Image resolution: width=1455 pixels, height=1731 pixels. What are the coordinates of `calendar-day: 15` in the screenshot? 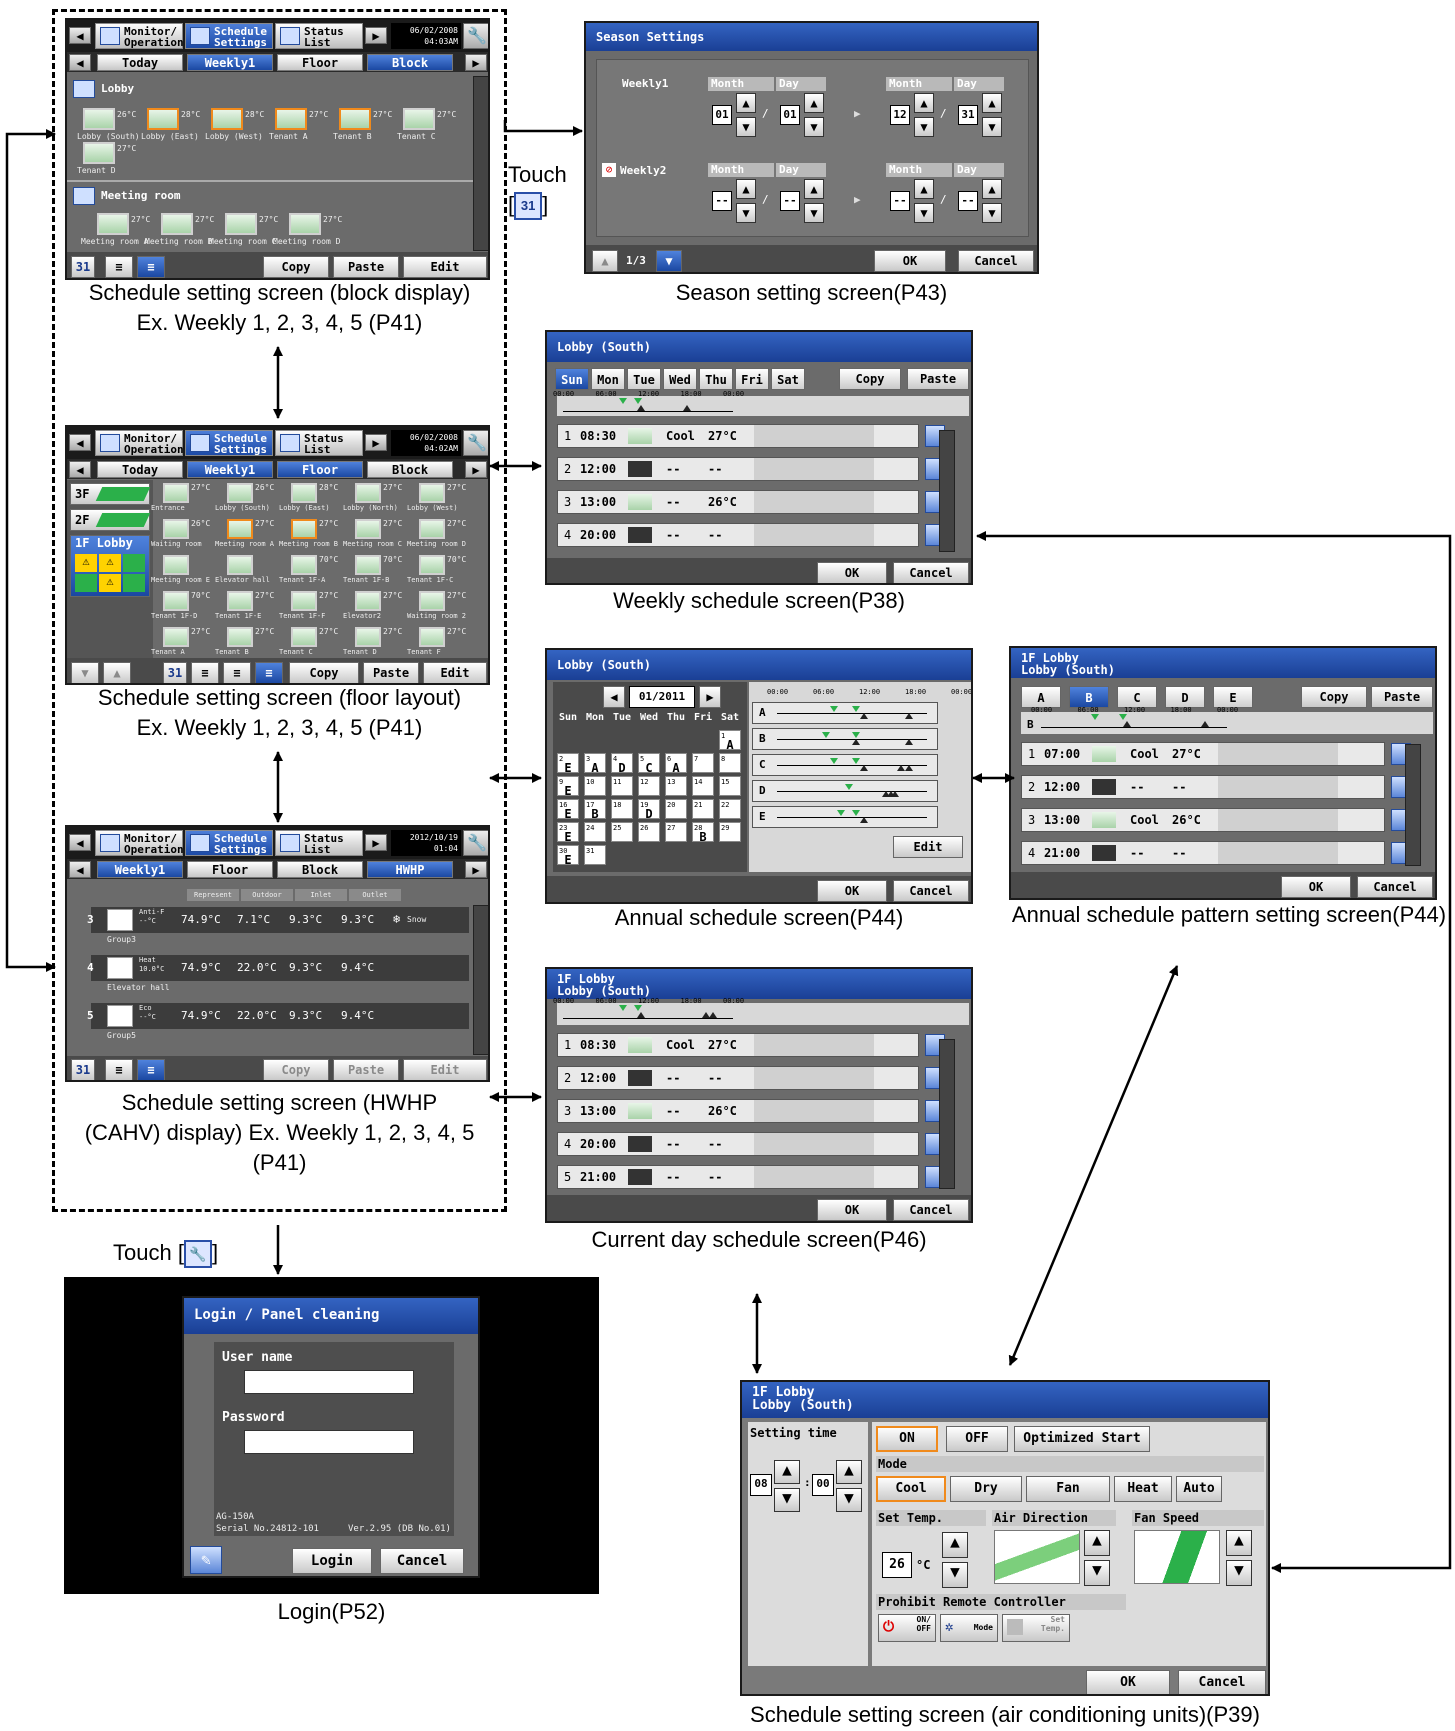 It's located at (730, 786).